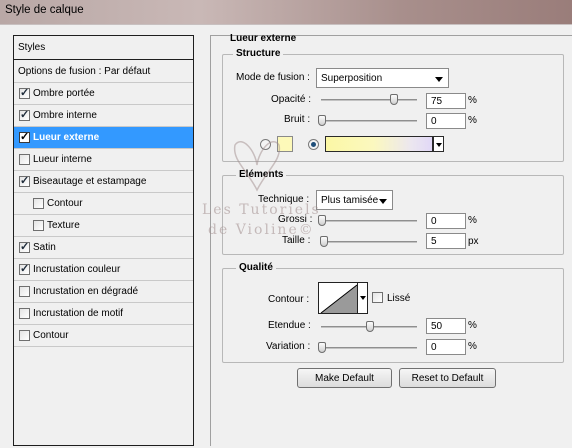 The width and height of the screenshot is (572, 448). I want to click on list-item-gradient-overlay: Incrustation en dégradé, so click(103, 292).